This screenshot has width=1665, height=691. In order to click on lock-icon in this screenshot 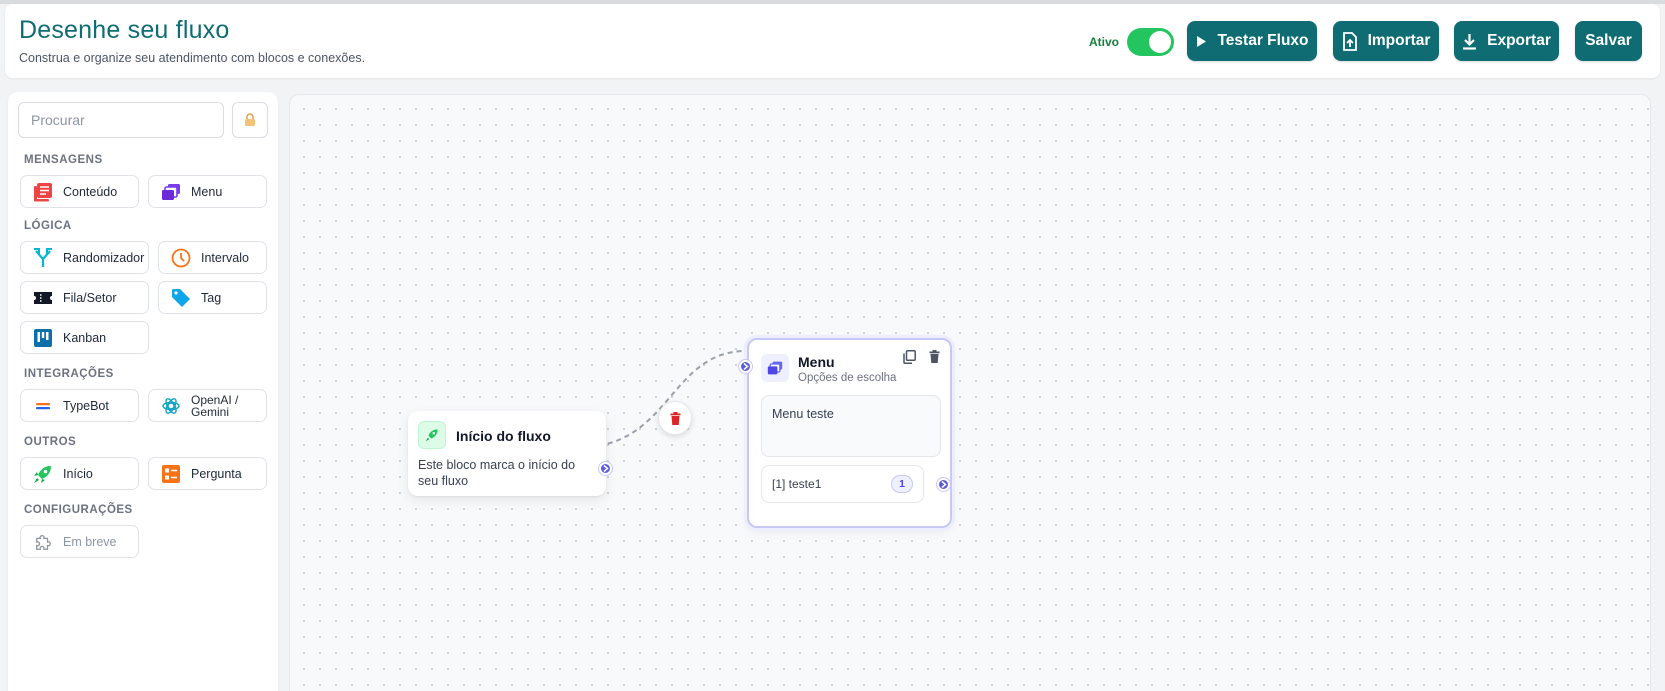, I will do `click(250, 119)`.